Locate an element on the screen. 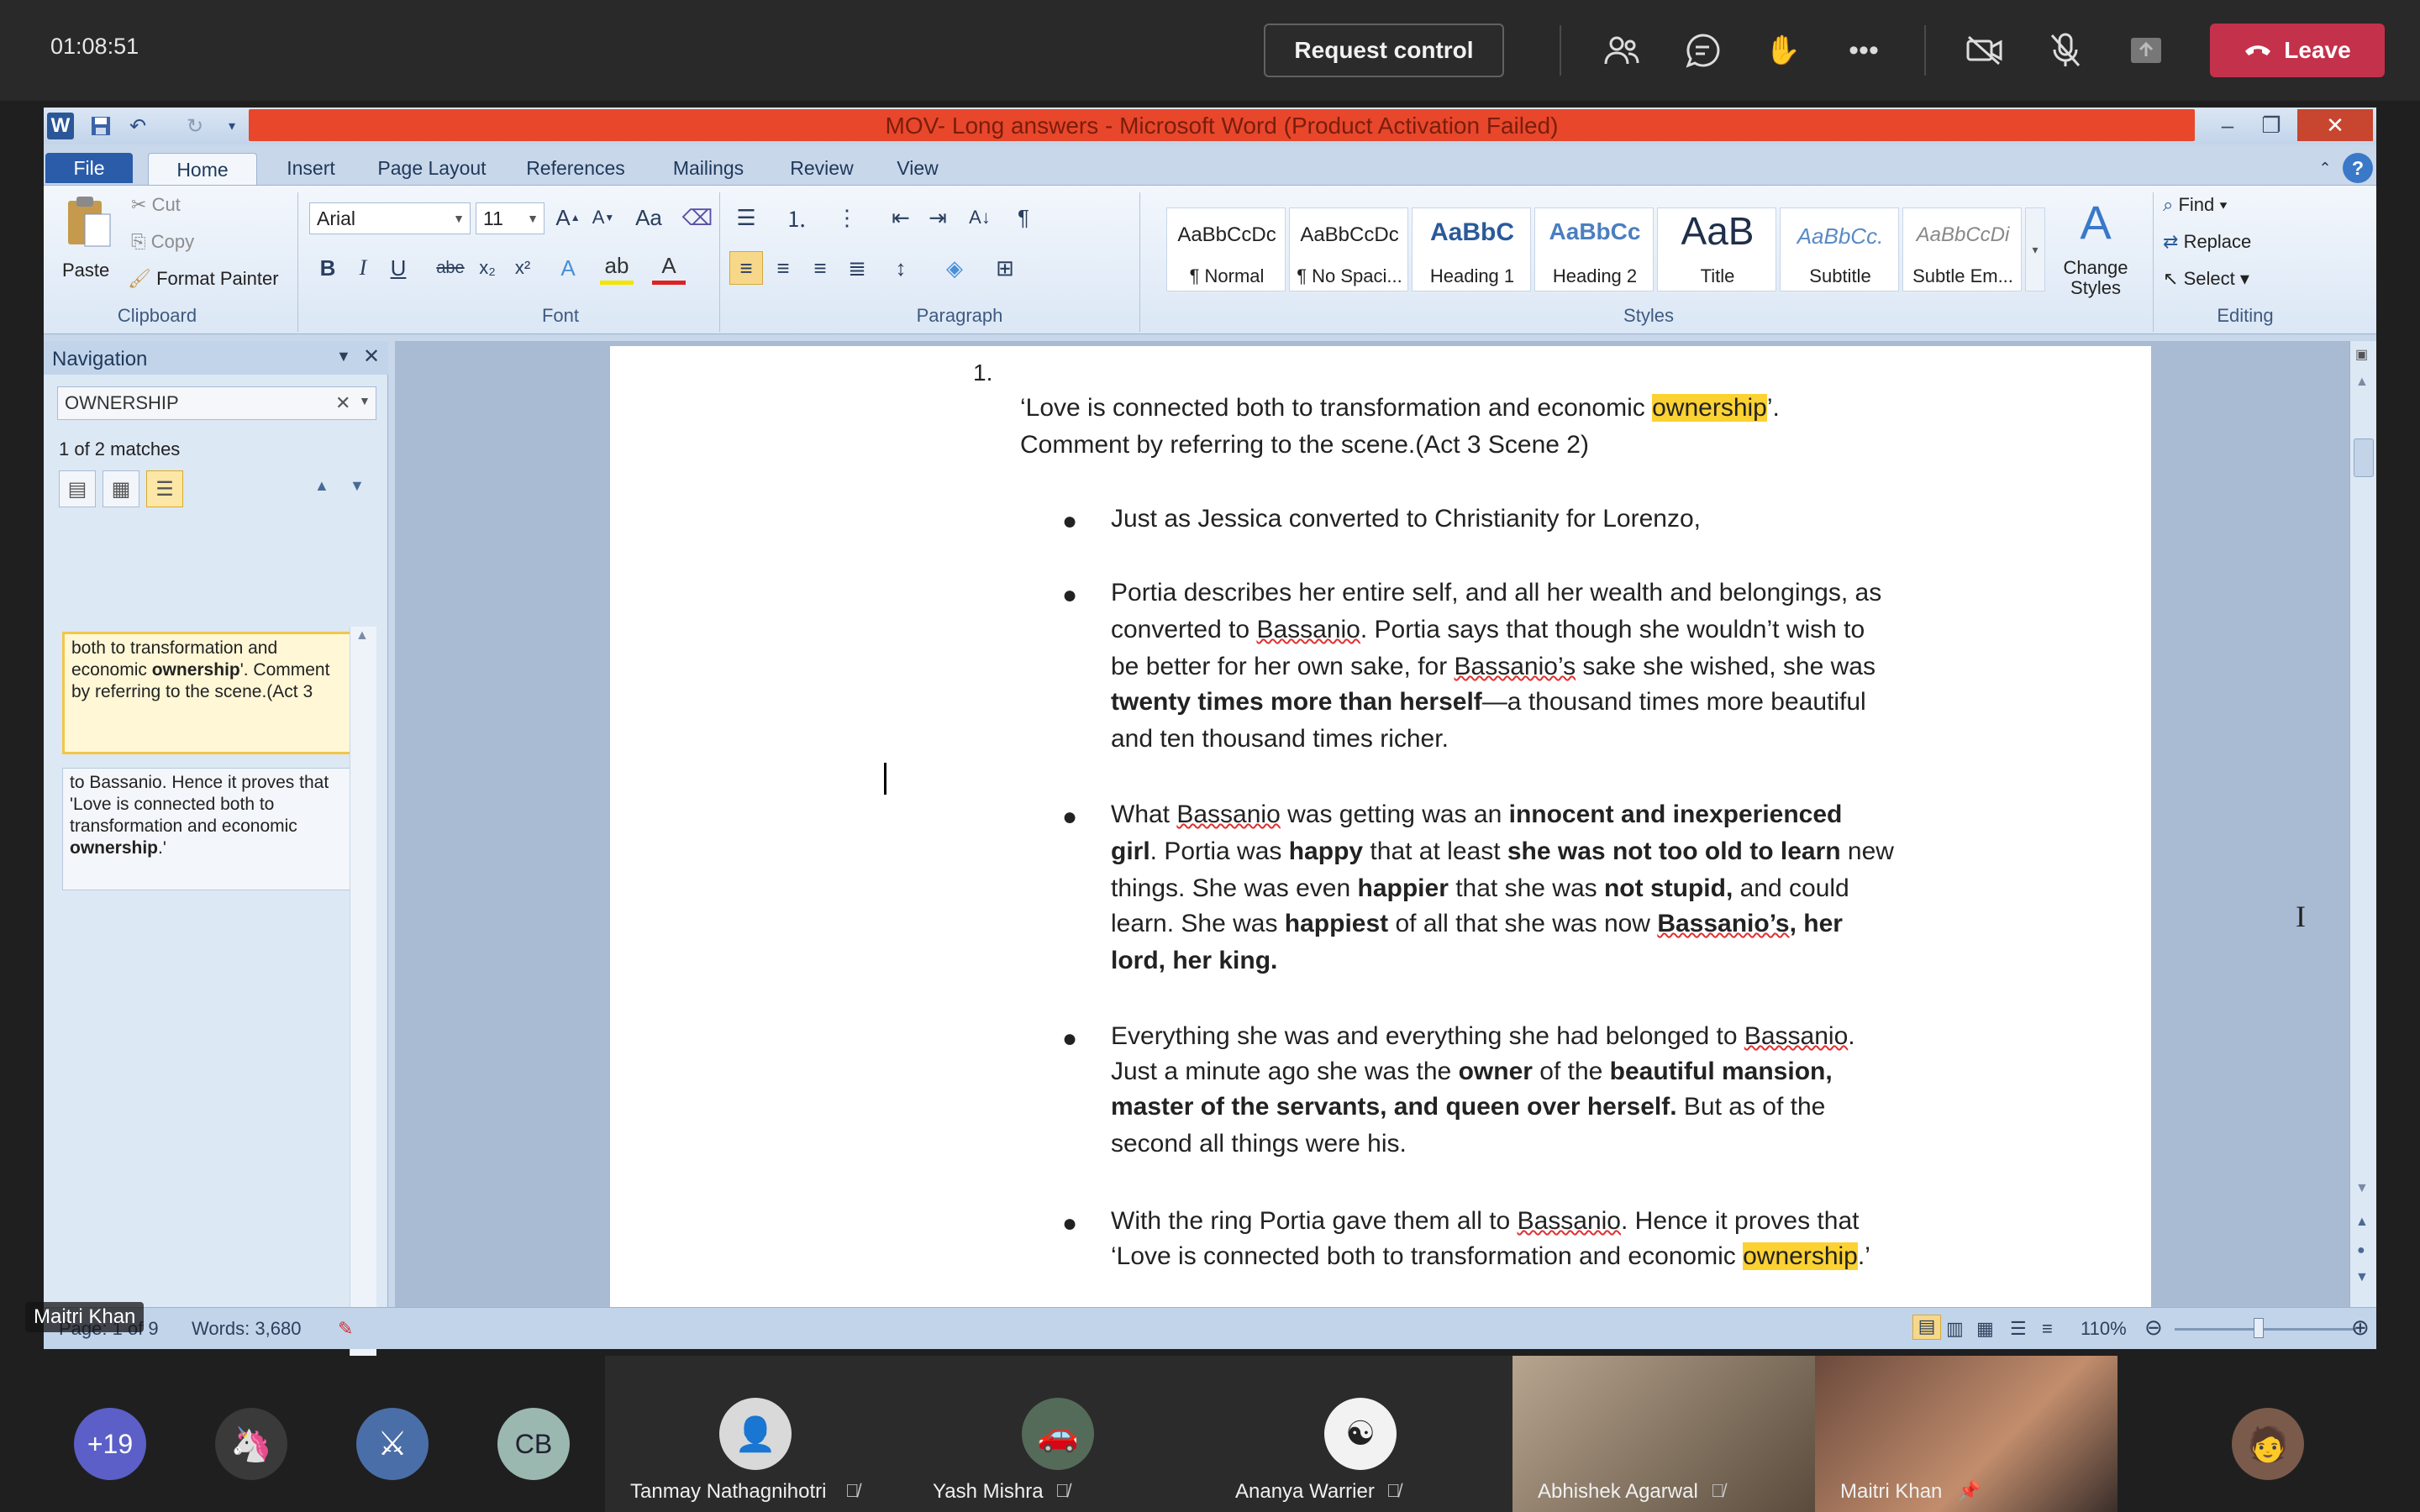 Image resolution: width=2420 pixels, height=1512 pixels. browse-pages-icon: ▦ is located at coordinates (121, 488).